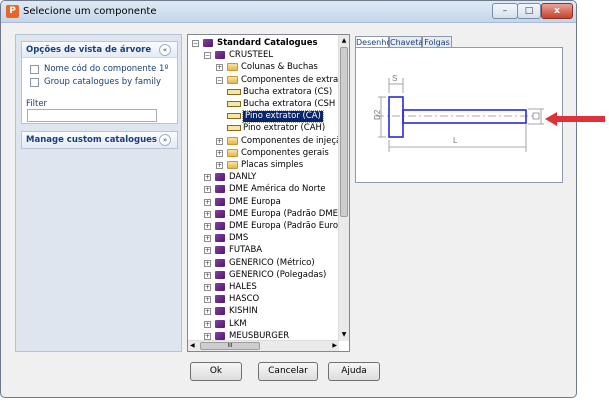  I want to click on tree-item: + HASCO, so click(263, 299).